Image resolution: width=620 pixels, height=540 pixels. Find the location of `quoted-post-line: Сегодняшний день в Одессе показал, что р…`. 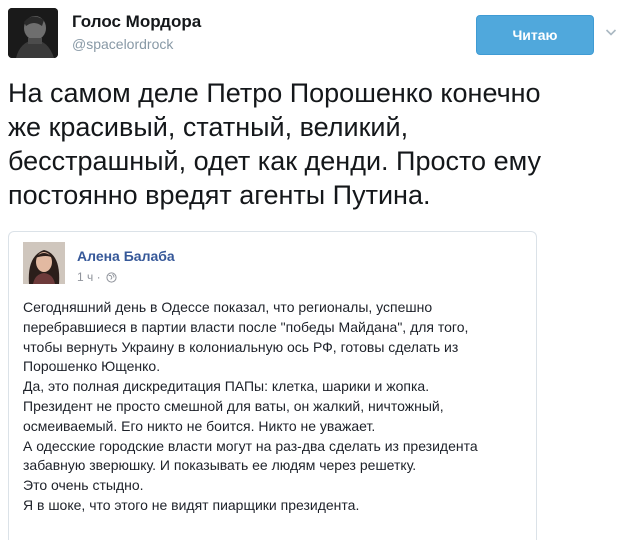

quoted-post-line: Сегодняшний день в Одессе показал, что р… is located at coordinates (228, 307).